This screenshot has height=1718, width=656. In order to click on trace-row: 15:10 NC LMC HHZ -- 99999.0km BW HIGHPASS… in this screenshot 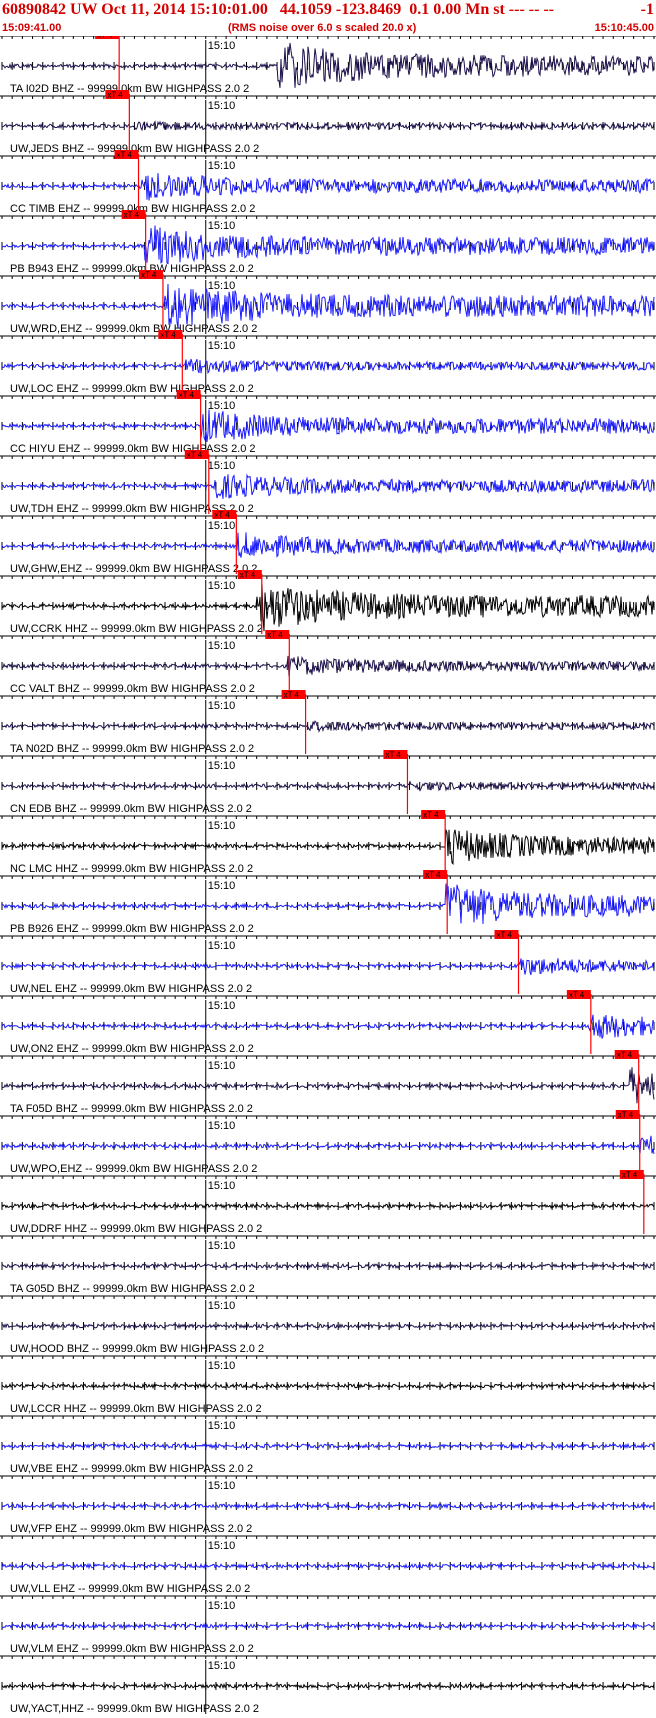, I will do `click(328, 842)`.